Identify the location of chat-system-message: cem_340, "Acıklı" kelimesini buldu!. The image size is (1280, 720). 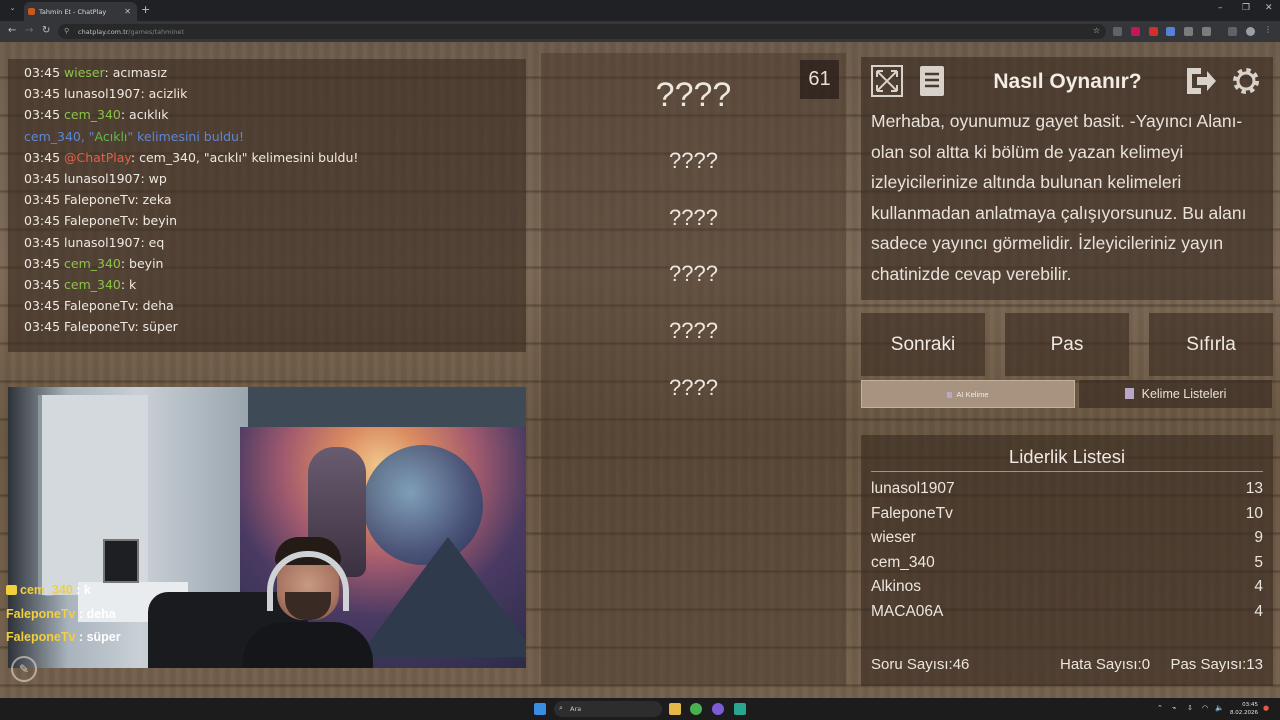
(134, 136).